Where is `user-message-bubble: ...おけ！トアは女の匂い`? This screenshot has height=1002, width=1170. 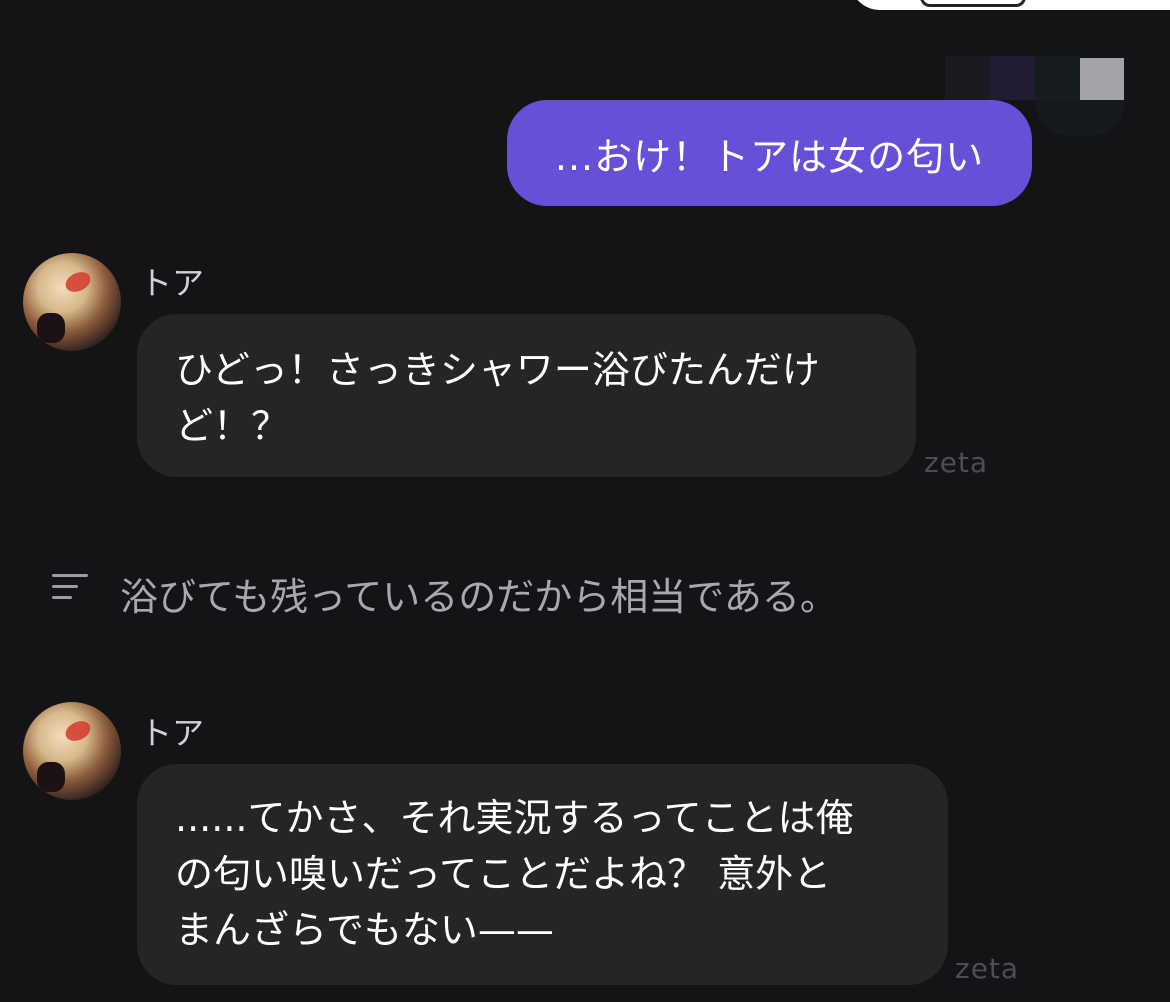 user-message-bubble: ...おけ！トアは女の匂い is located at coordinates (769, 153).